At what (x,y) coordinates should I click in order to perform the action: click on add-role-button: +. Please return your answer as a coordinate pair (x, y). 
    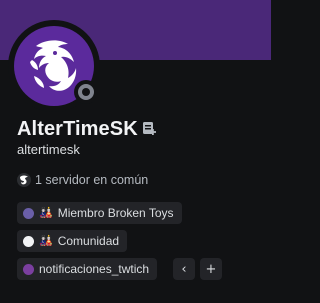
    Looking at the image, I should click on (211, 269).